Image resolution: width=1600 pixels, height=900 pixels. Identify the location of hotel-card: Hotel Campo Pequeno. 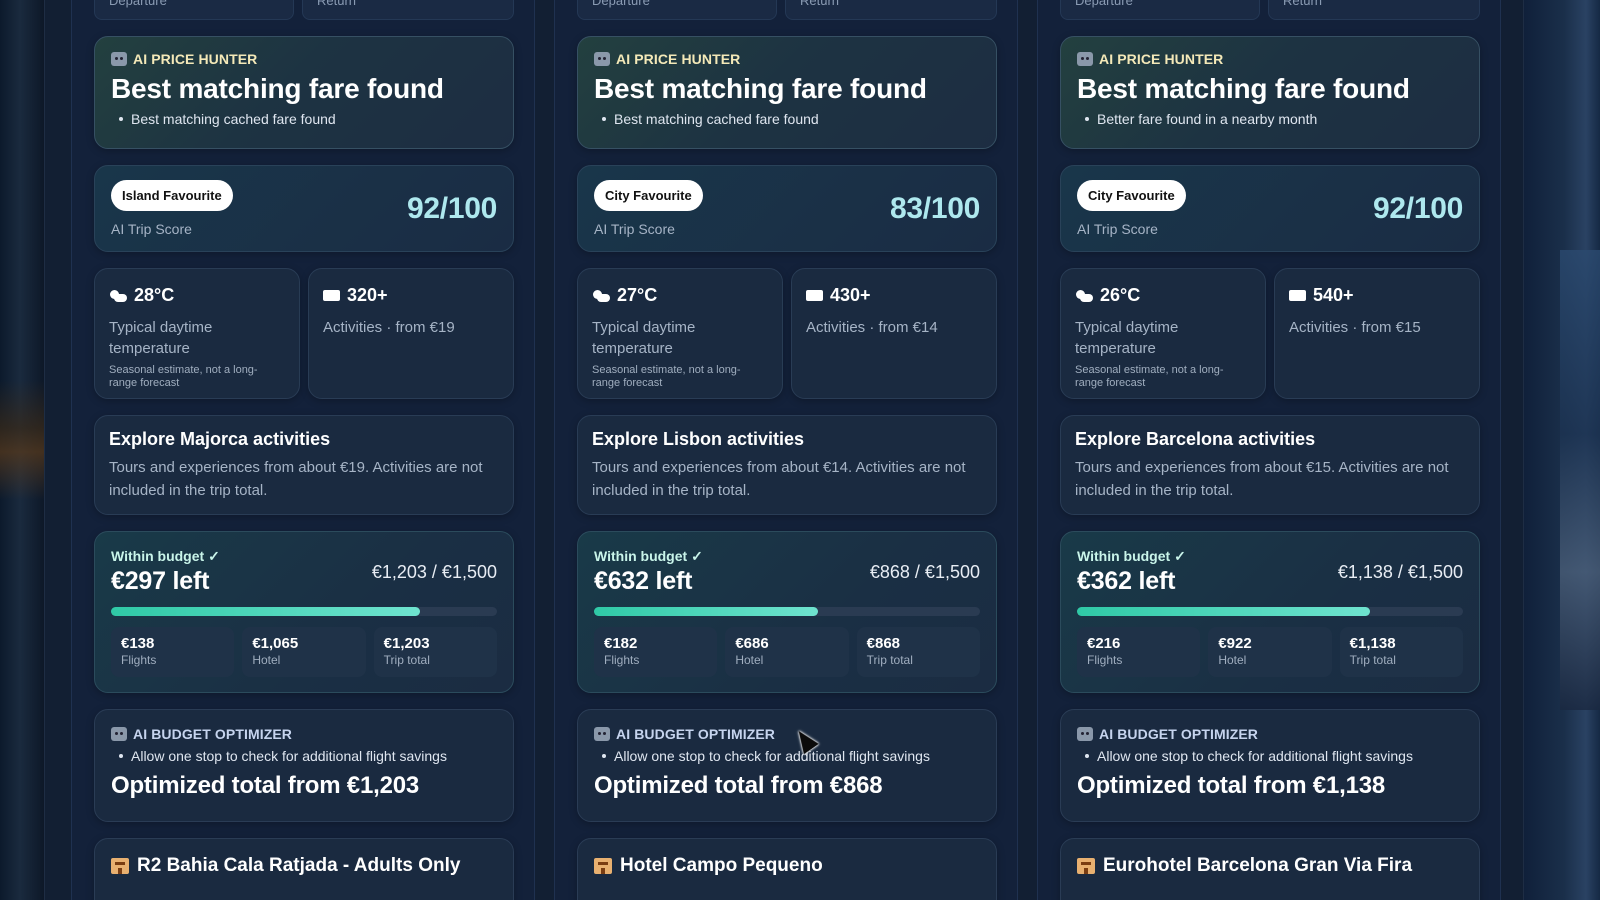
(787, 869).